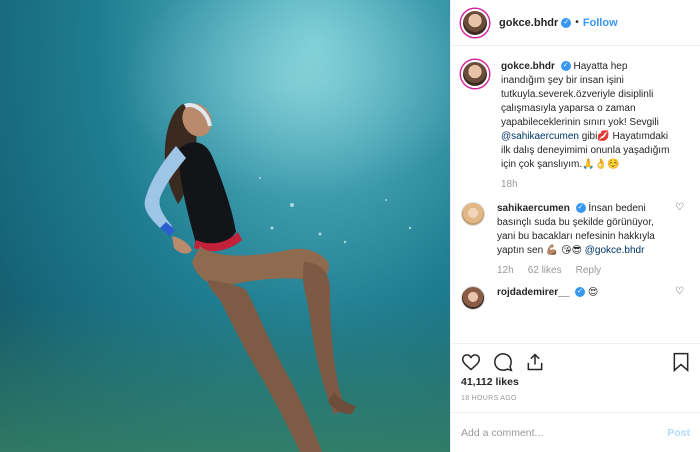  What do you see at coordinates (471, 362) in the screenshot?
I see `heart-icon` at bounding box center [471, 362].